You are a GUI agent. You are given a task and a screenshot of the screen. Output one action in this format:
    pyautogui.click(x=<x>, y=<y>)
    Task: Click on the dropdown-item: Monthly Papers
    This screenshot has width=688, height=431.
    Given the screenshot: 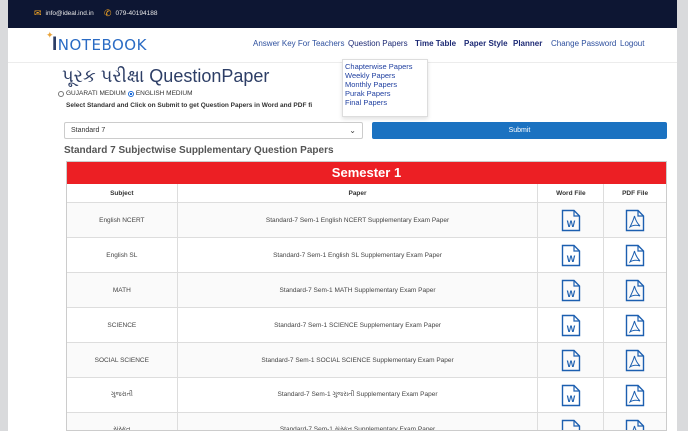 What is the action you would take?
    pyautogui.click(x=386, y=84)
    